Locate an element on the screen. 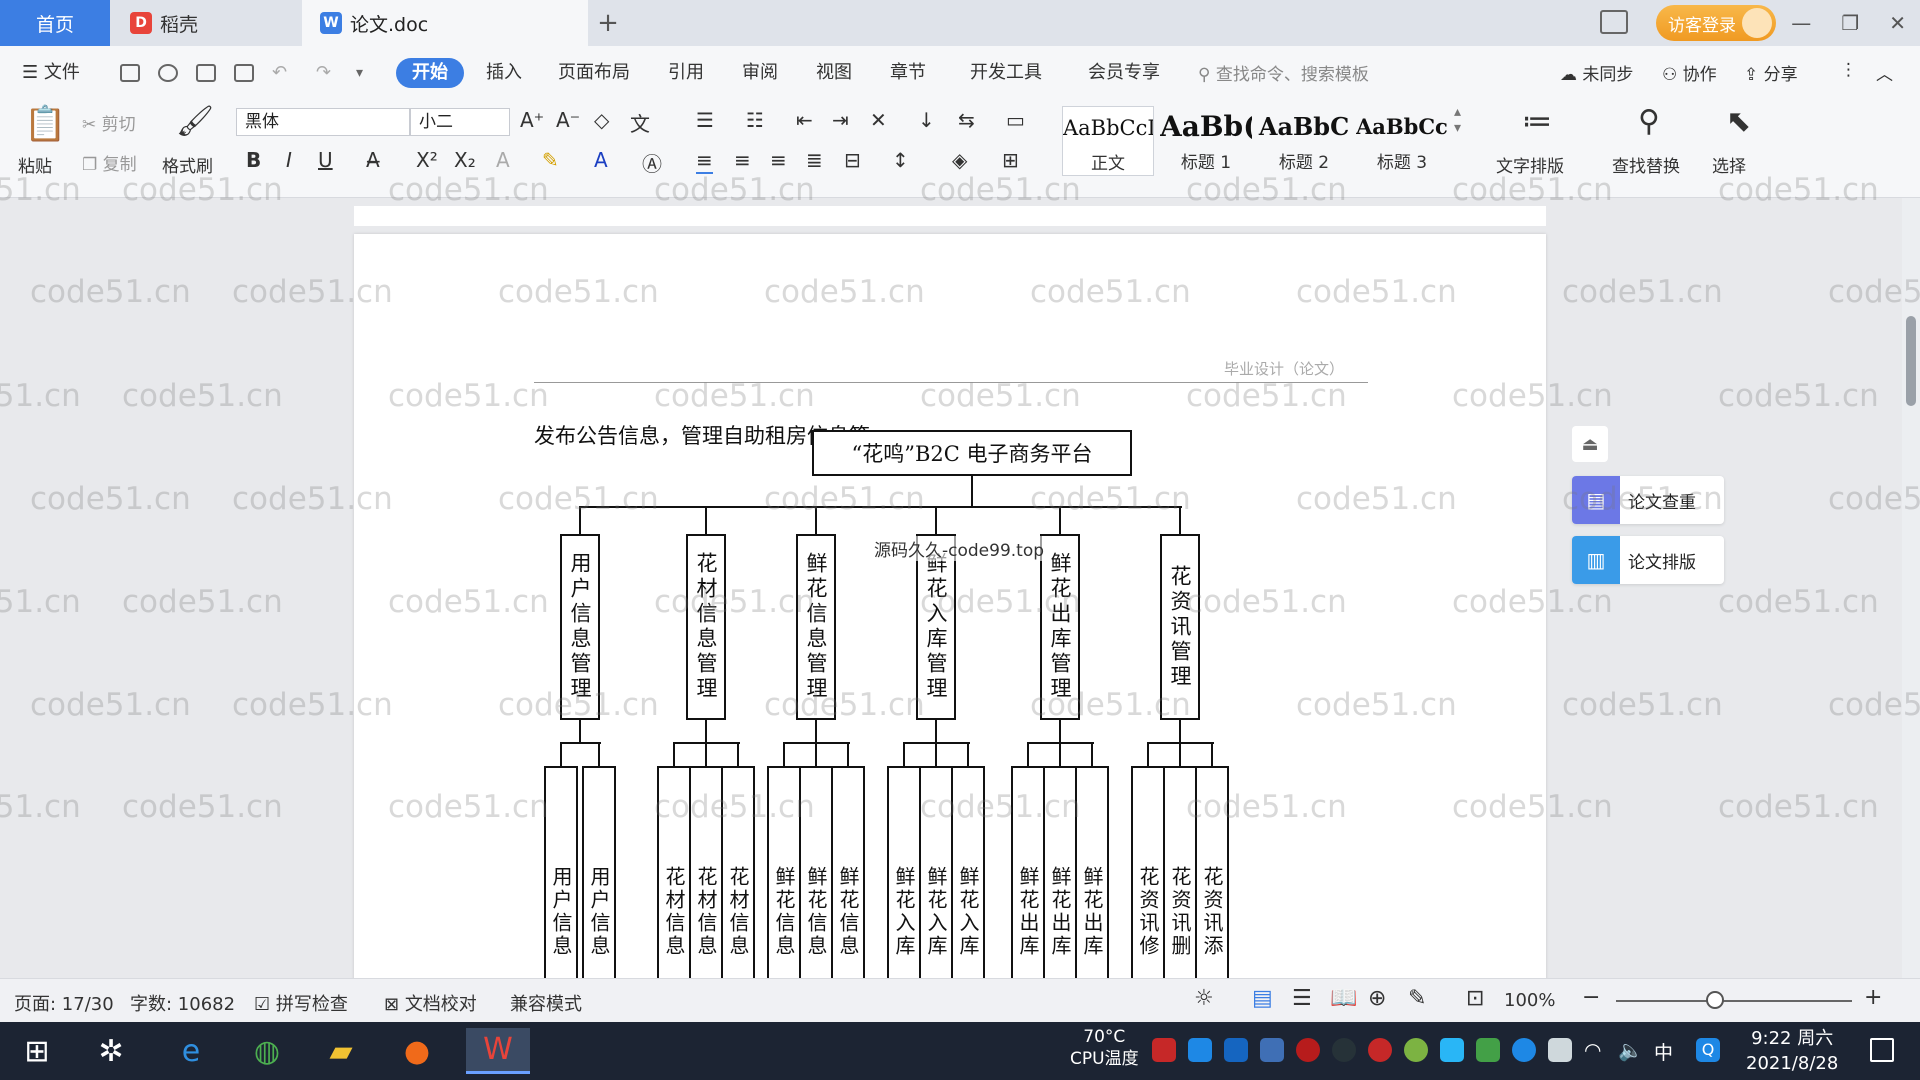 This screenshot has height=1080, width=1920. text-layout-button: 文字排版 is located at coordinates (1530, 164).